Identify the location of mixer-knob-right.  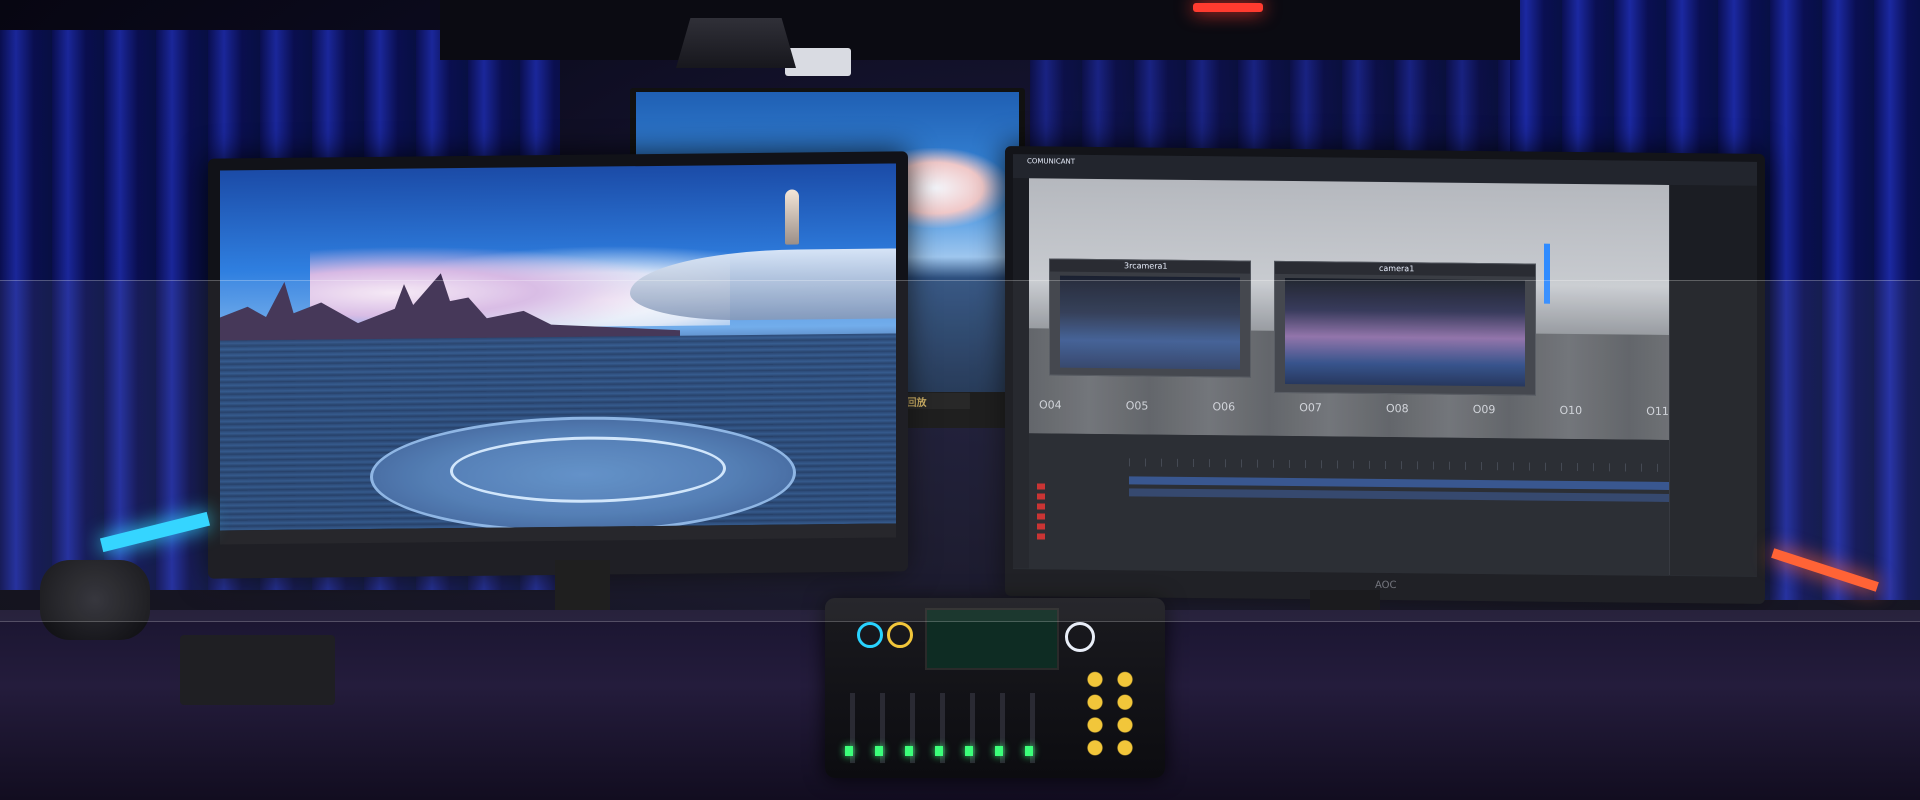
(1080, 637).